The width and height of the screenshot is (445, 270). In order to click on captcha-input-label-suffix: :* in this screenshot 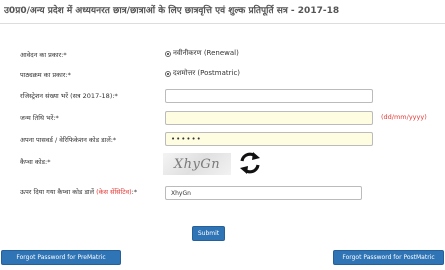, I will do `click(134, 192)`.